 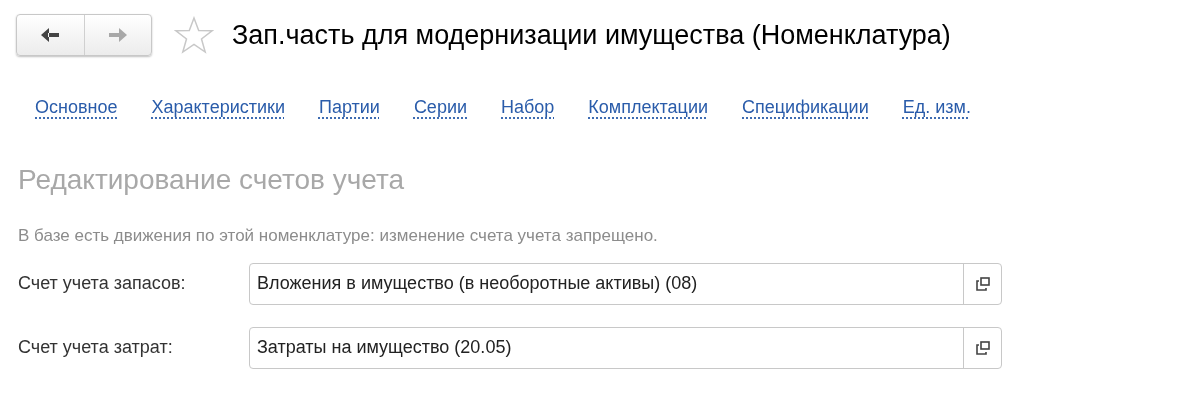 I want to click on field-label: Счет учета затрат:, so click(x=95, y=347).